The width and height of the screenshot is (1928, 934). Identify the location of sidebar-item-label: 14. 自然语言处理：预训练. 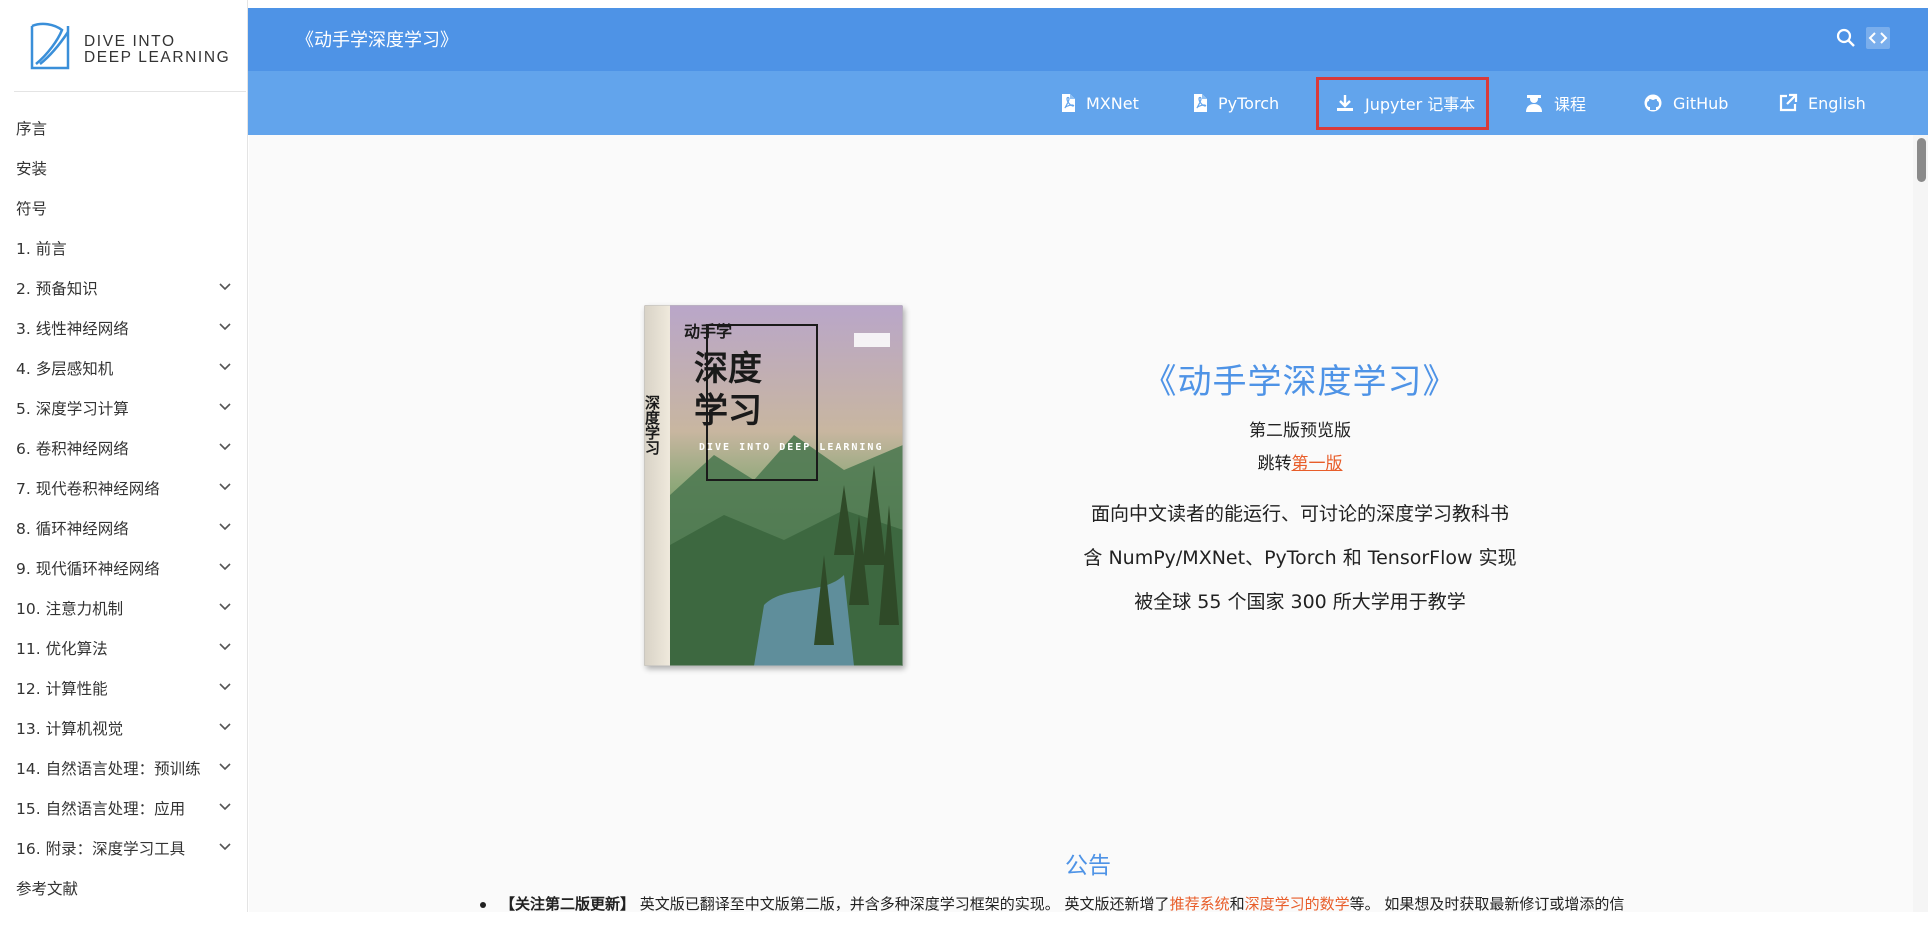
(108, 769).